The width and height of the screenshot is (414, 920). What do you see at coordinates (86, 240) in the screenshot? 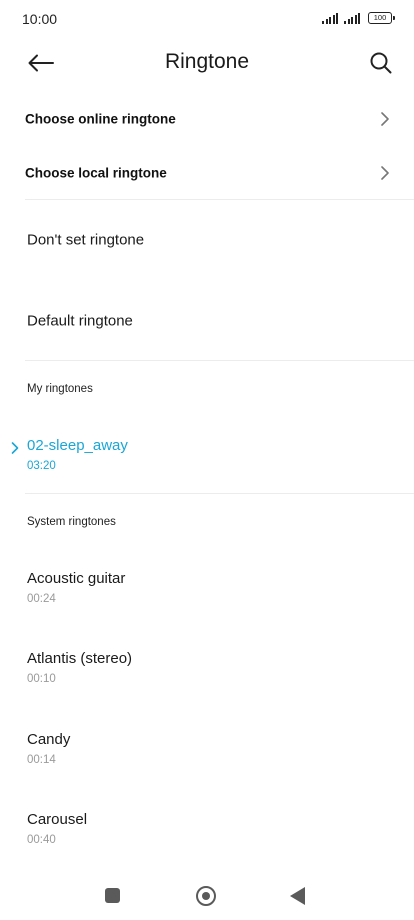
I see `dont-set-ringtone-label: Don't set ringtone` at bounding box center [86, 240].